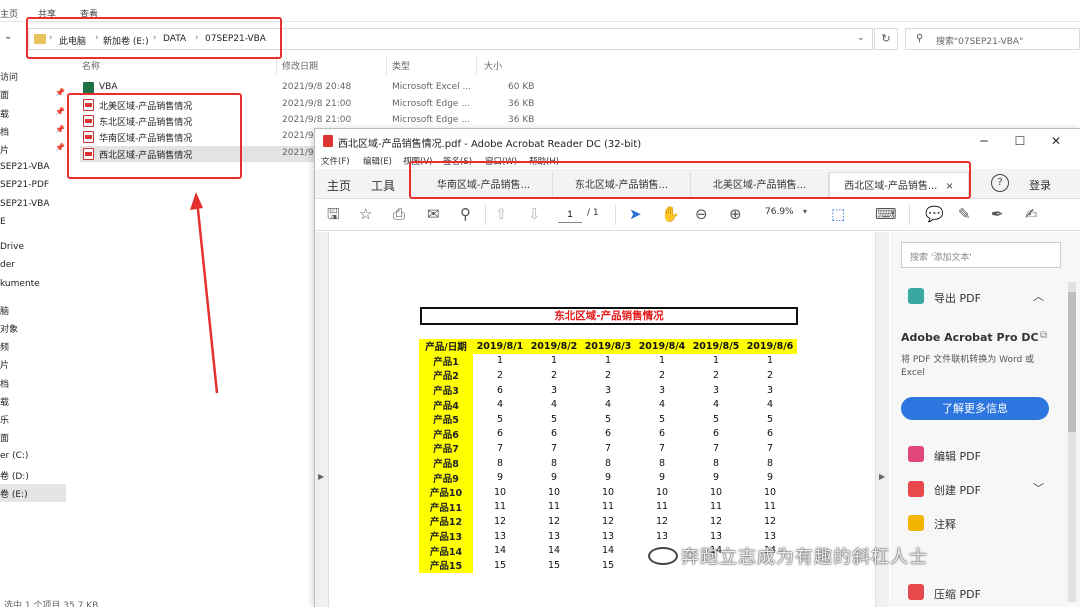 The height and width of the screenshot is (607, 1080). I want to click on product-name-cell: 产品5, so click(446, 419).